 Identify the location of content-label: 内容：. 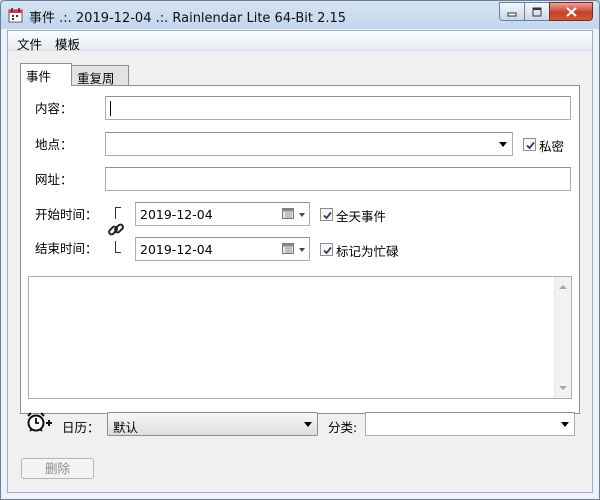
(54, 108).